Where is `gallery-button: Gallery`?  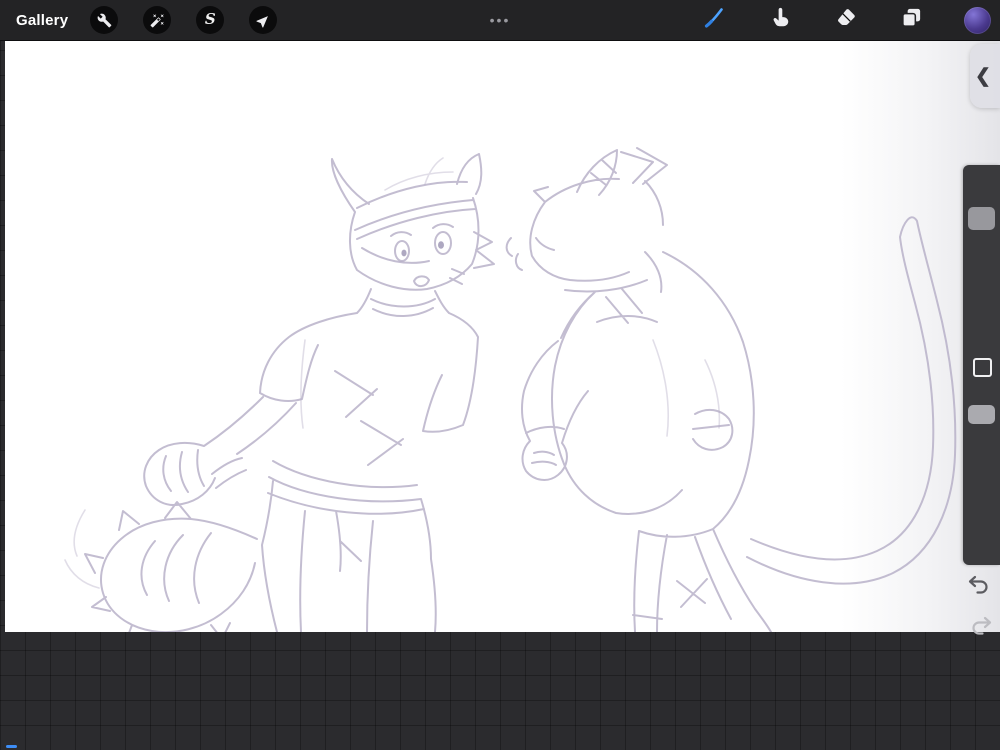 gallery-button: Gallery is located at coordinates (42, 20).